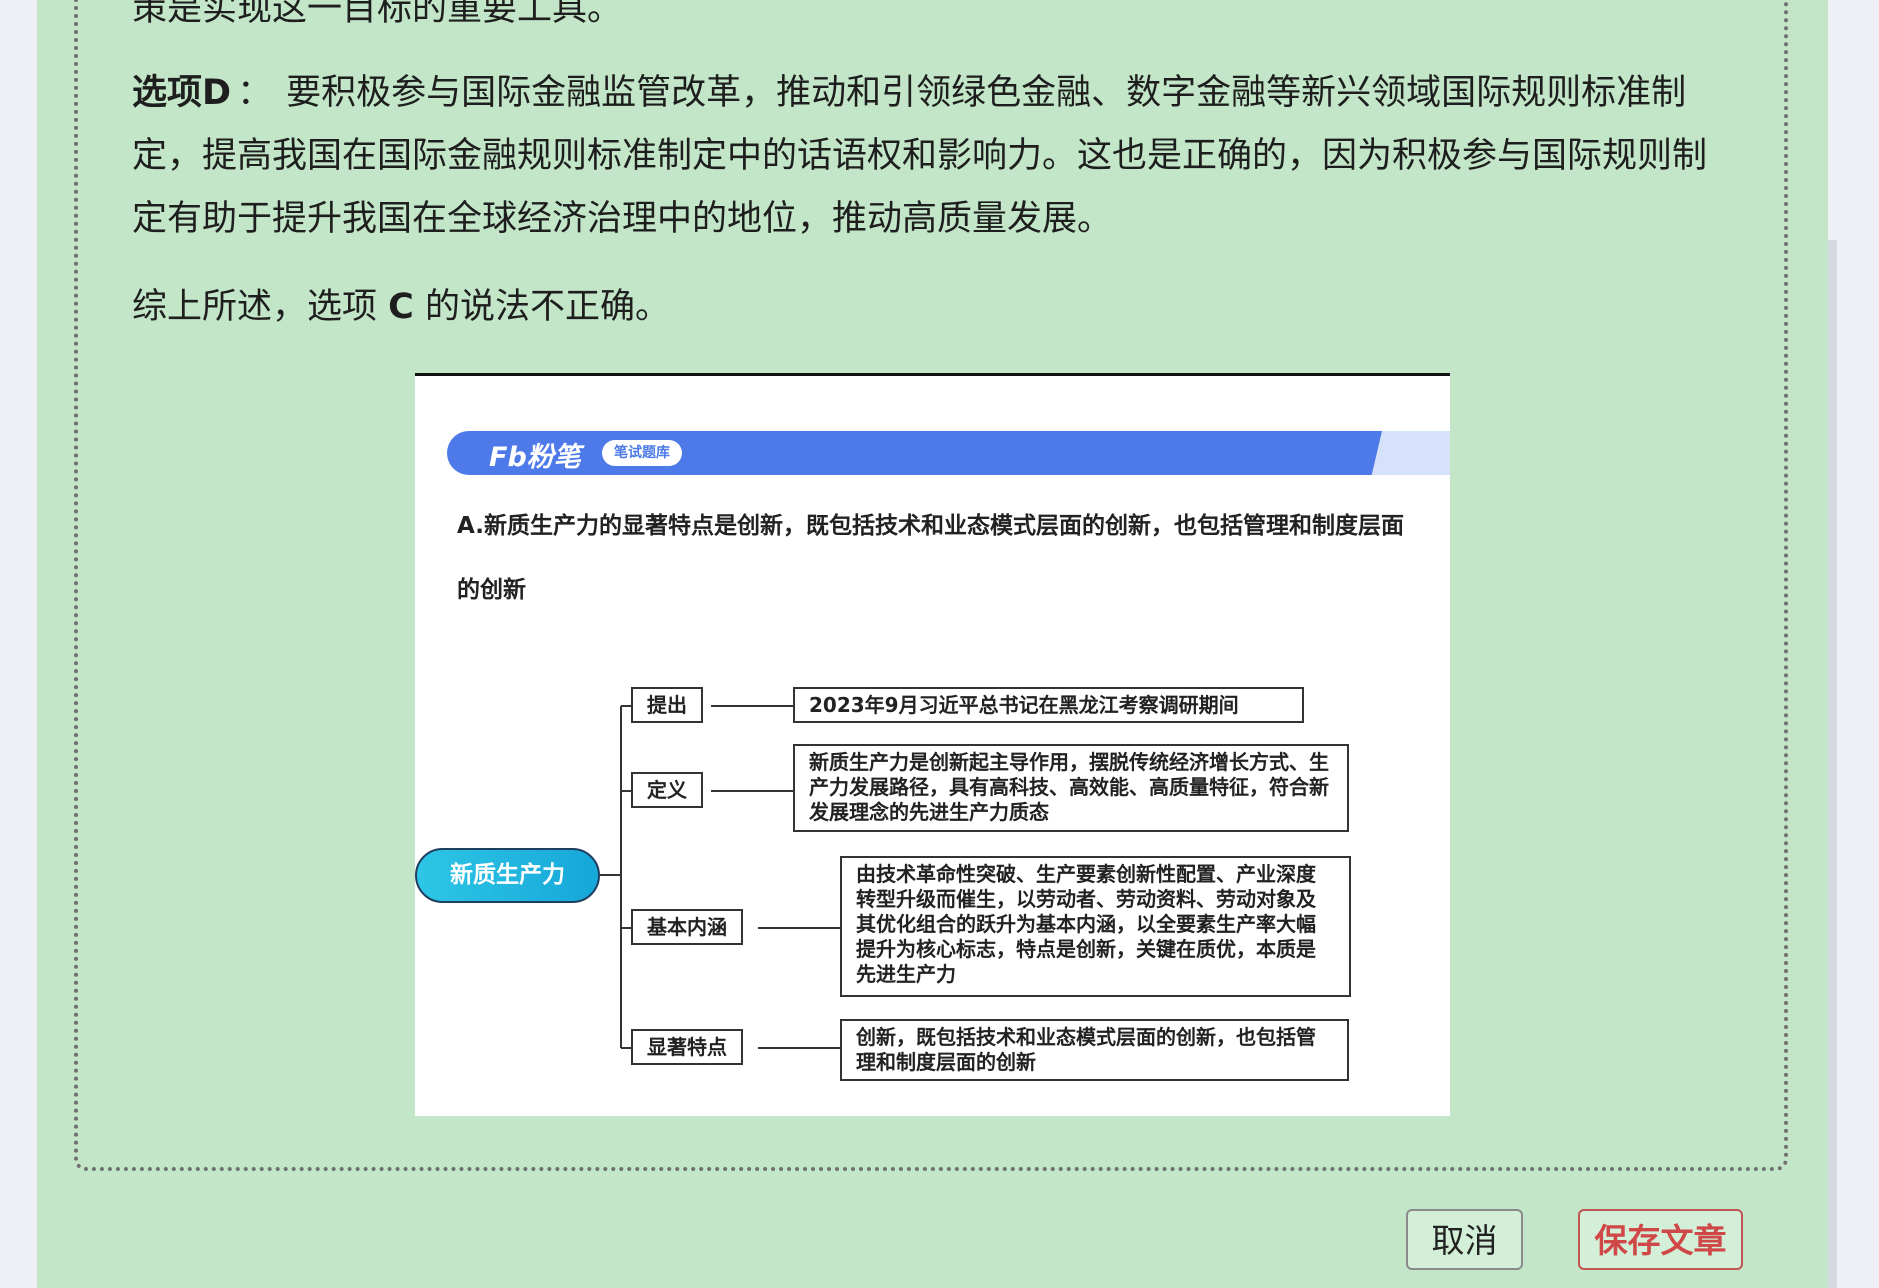 The width and height of the screenshot is (1879, 1288). Describe the element at coordinates (377, 14) in the screenshot. I see `article-paragraph-partial: 策是实现这一目标的重要工具。` at that location.